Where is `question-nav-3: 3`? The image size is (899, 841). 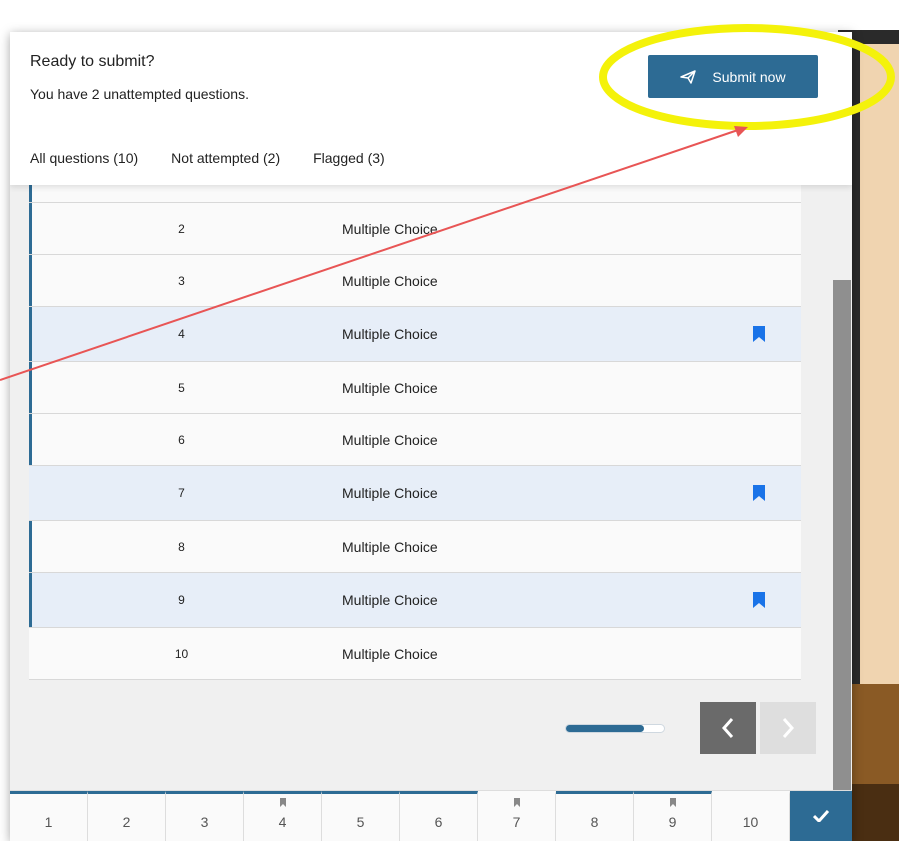 question-nav-3: 3 is located at coordinates (205, 816).